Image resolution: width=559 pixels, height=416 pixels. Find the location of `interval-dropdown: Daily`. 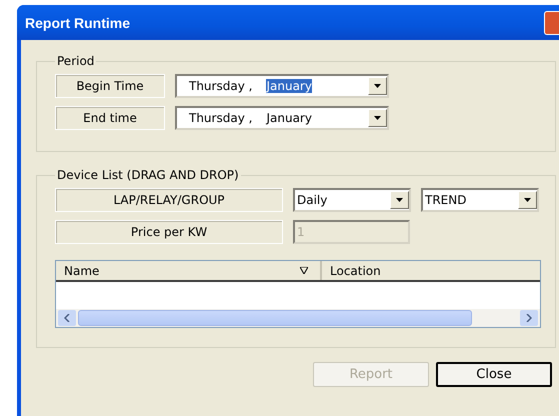

interval-dropdown: Daily is located at coordinates (352, 200).